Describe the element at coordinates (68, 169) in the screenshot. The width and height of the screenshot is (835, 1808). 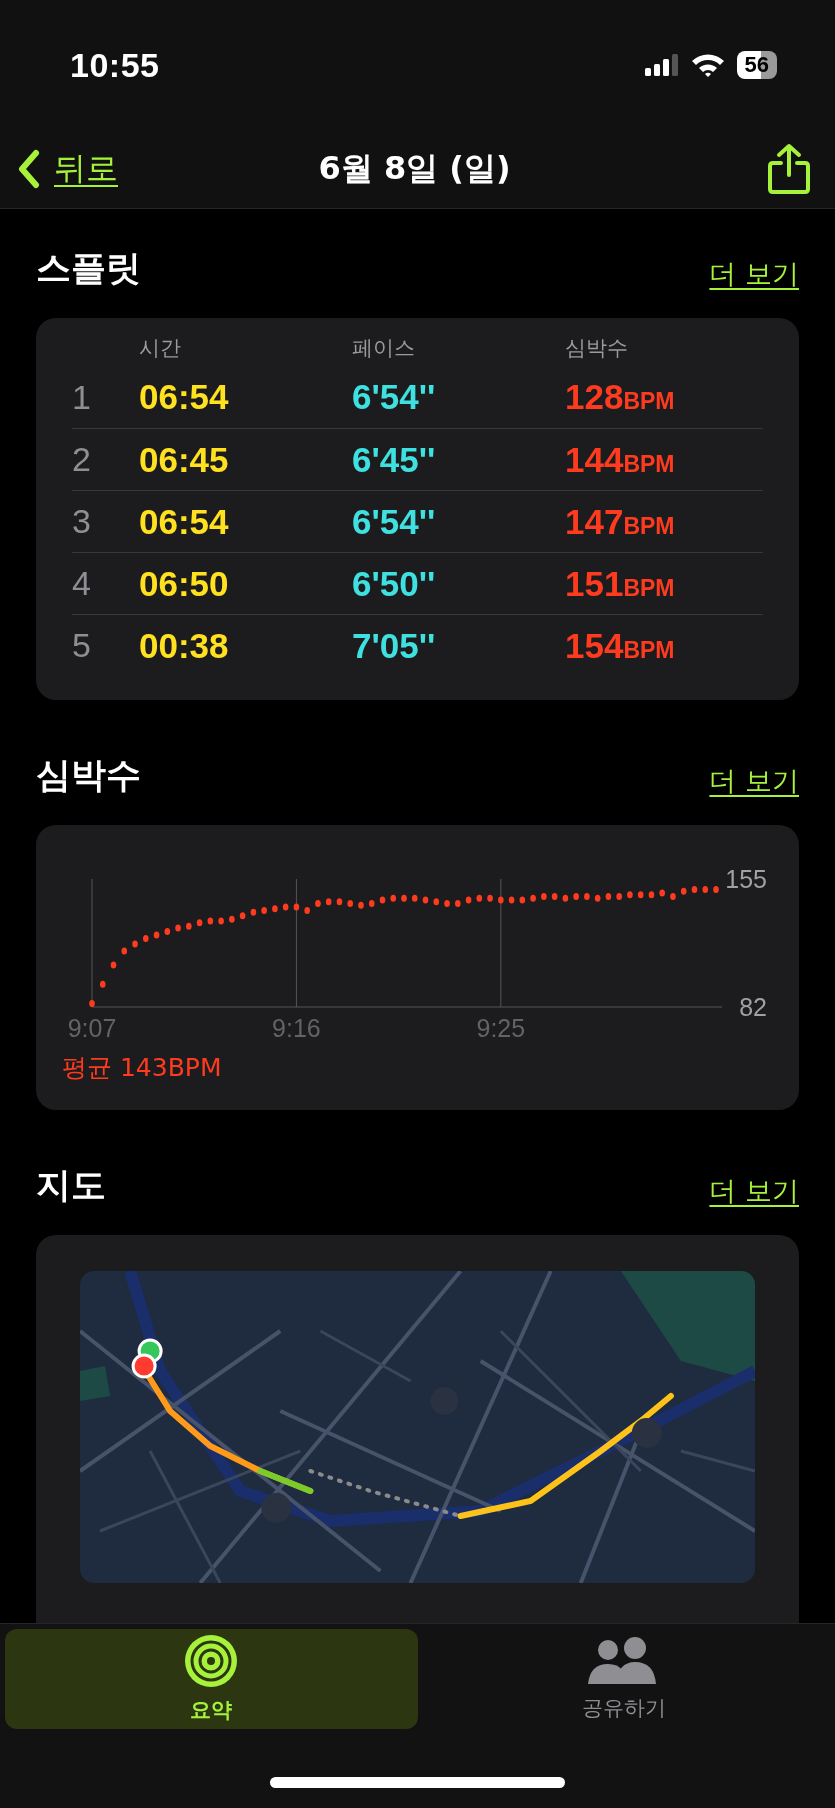
I see `back-link: 뒤로` at that location.